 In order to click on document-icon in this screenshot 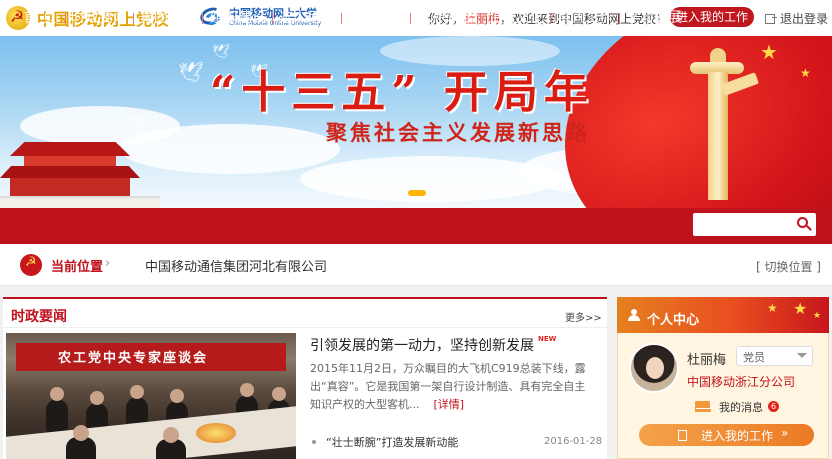, I will do `click(682, 435)`.